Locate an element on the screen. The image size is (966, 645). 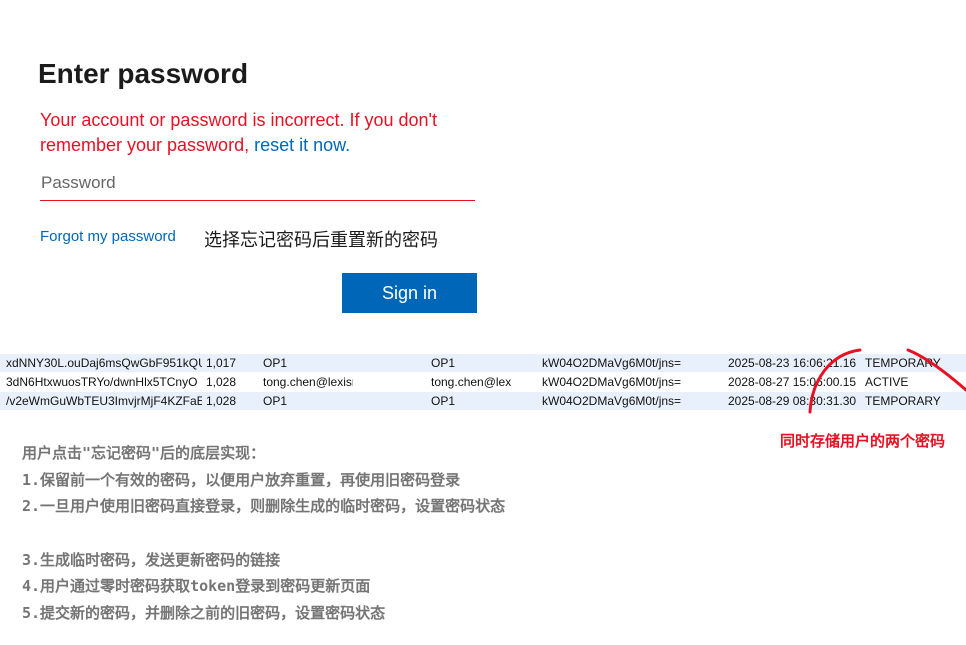
red-annotation-curve is located at coordinates (887, 381).